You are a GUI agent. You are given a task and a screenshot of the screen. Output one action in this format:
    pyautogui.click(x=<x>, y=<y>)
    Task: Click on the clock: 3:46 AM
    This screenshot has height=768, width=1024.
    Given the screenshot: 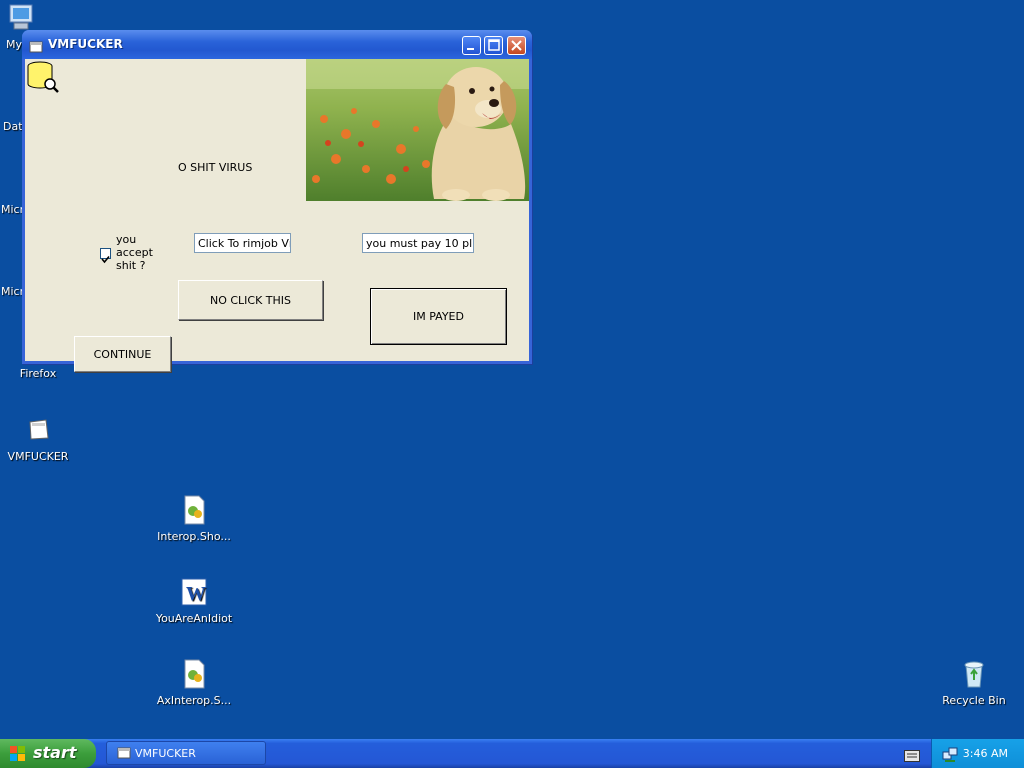 What is the action you would take?
    pyautogui.click(x=985, y=753)
    